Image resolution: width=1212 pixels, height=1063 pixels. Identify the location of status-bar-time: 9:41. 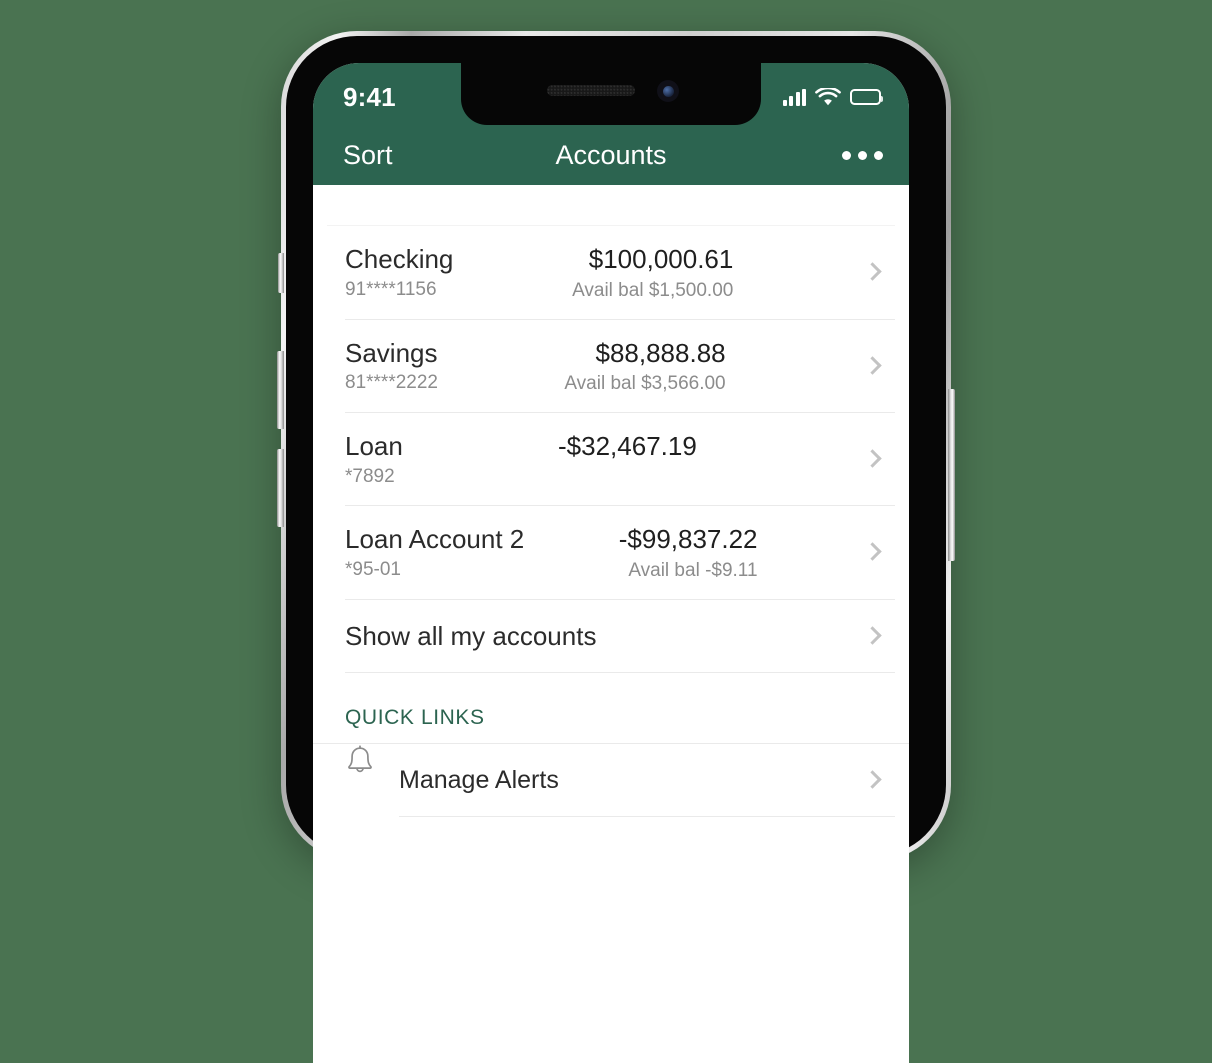
(369, 96).